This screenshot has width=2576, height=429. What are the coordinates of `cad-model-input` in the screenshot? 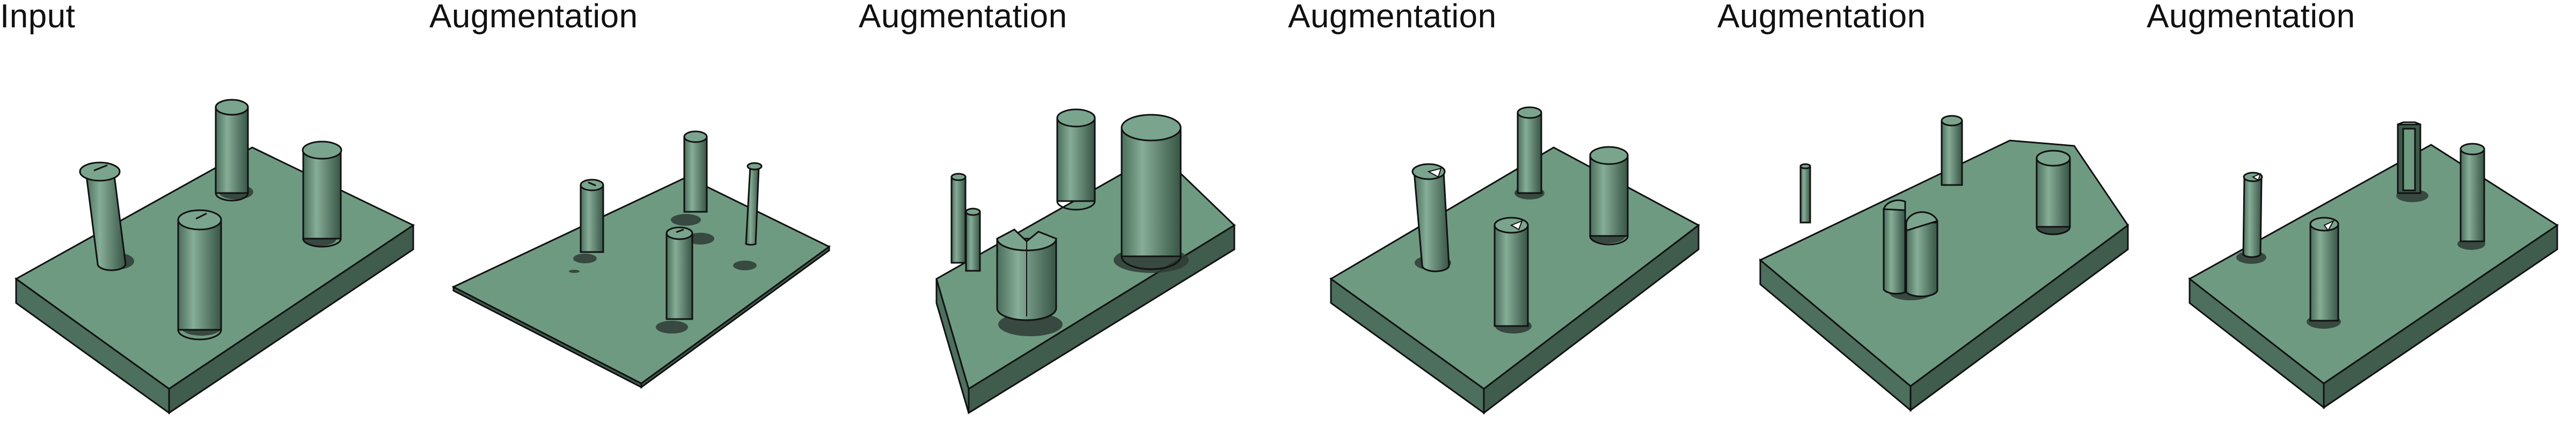 It's located at (214, 257).